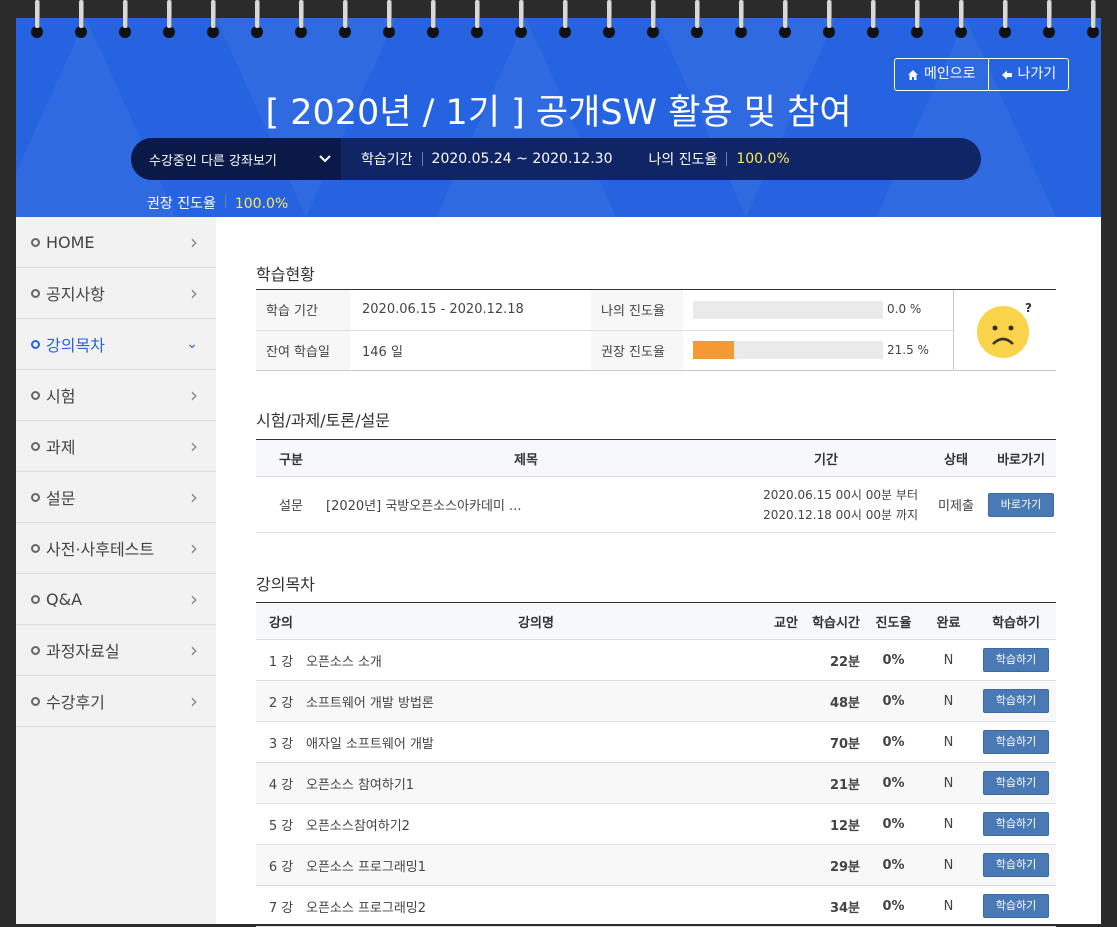 The height and width of the screenshot is (927, 1117). What do you see at coordinates (323, 420) in the screenshot?
I see `tasks-title: 시험/과제/토론/설문` at bounding box center [323, 420].